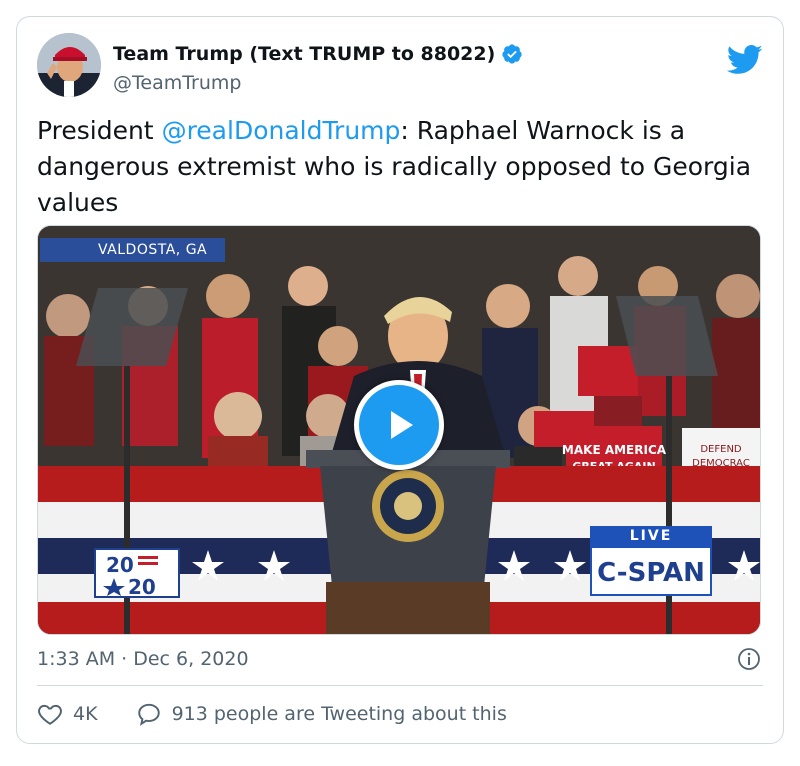  I want to click on divider, so click(400, 685).